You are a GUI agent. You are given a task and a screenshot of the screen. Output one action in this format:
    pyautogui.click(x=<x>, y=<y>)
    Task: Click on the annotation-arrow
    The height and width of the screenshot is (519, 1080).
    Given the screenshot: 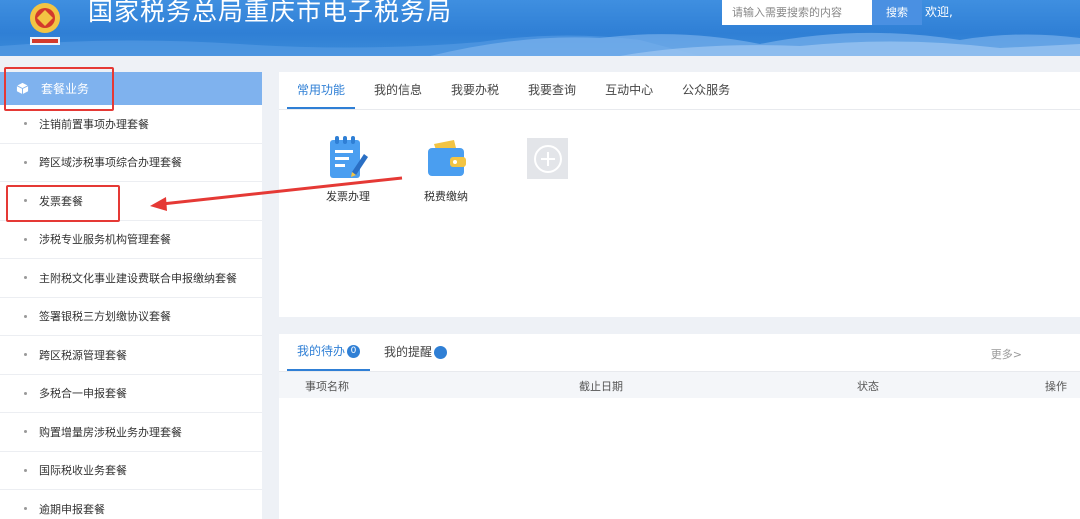 What is the action you would take?
    pyautogui.click(x=276, y=193)
    